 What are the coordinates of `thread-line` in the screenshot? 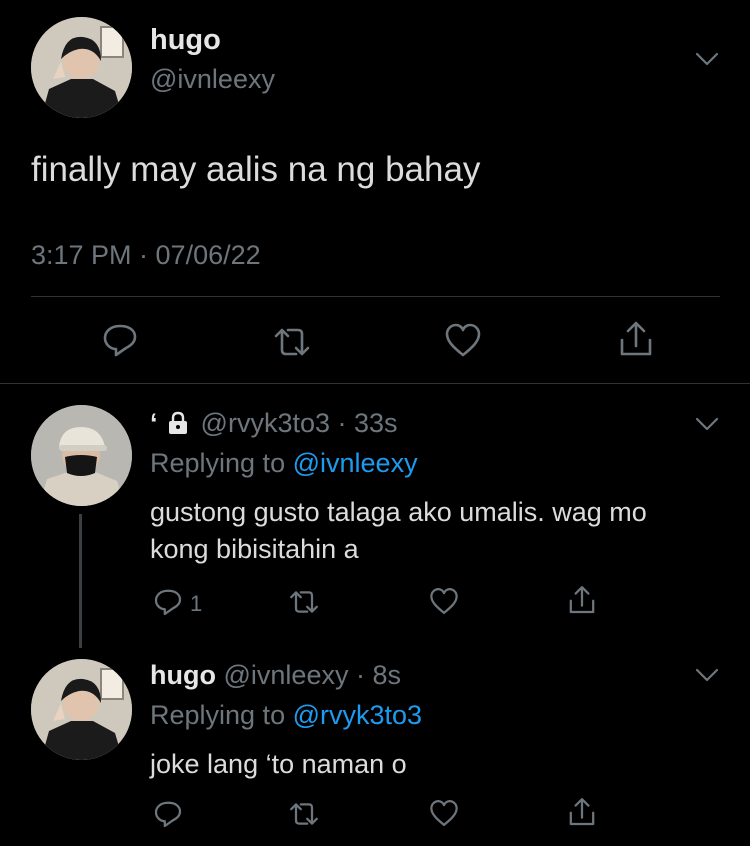 It's located at (80, 581).